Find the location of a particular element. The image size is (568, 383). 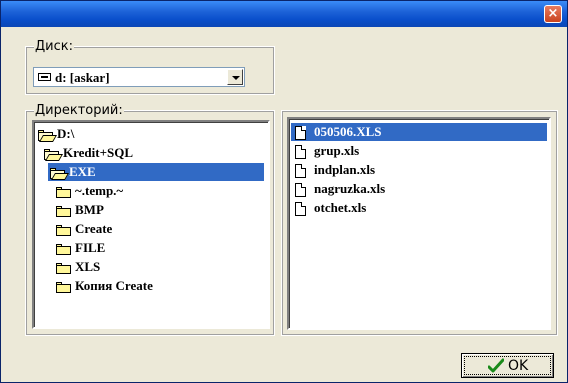

directory-item: D:\ is located at coordinates (56, 134).